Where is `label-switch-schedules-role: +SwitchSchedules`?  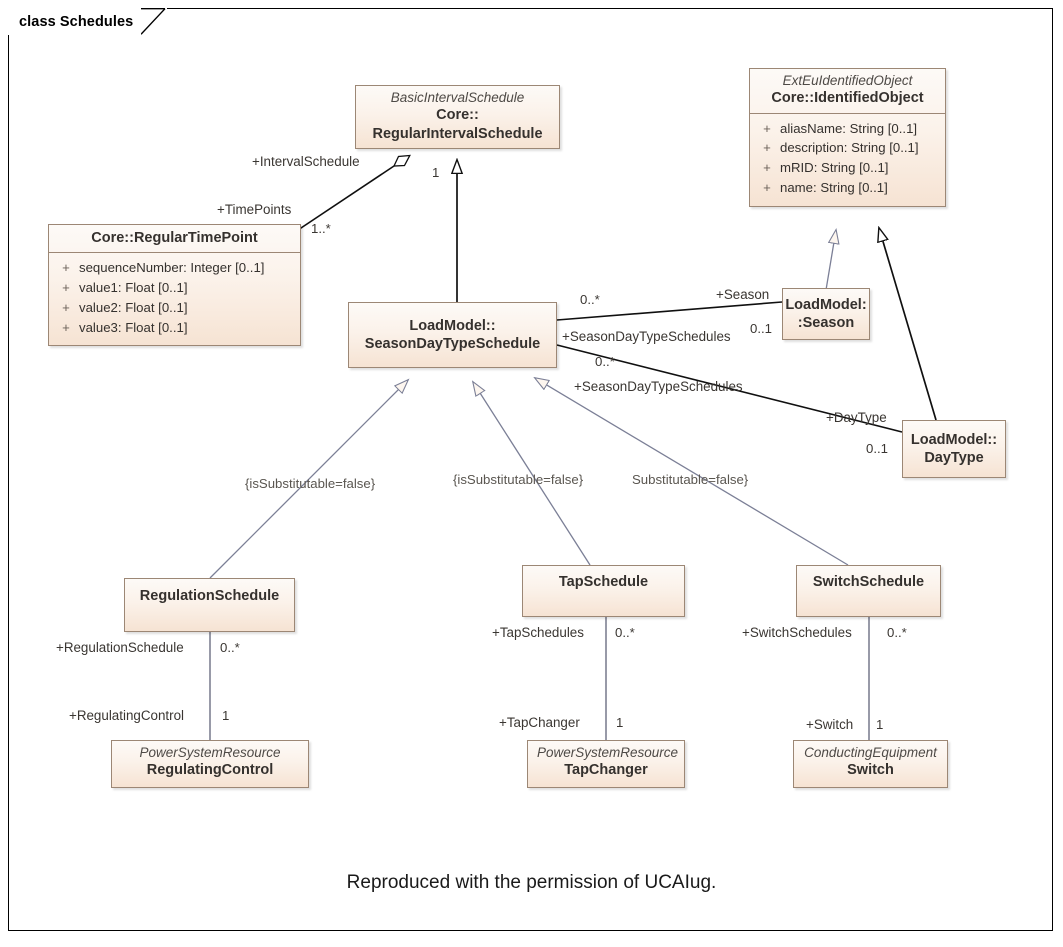
label-switch-schedules-role: +SwitchSchedules is located at coordinates (797, 632).